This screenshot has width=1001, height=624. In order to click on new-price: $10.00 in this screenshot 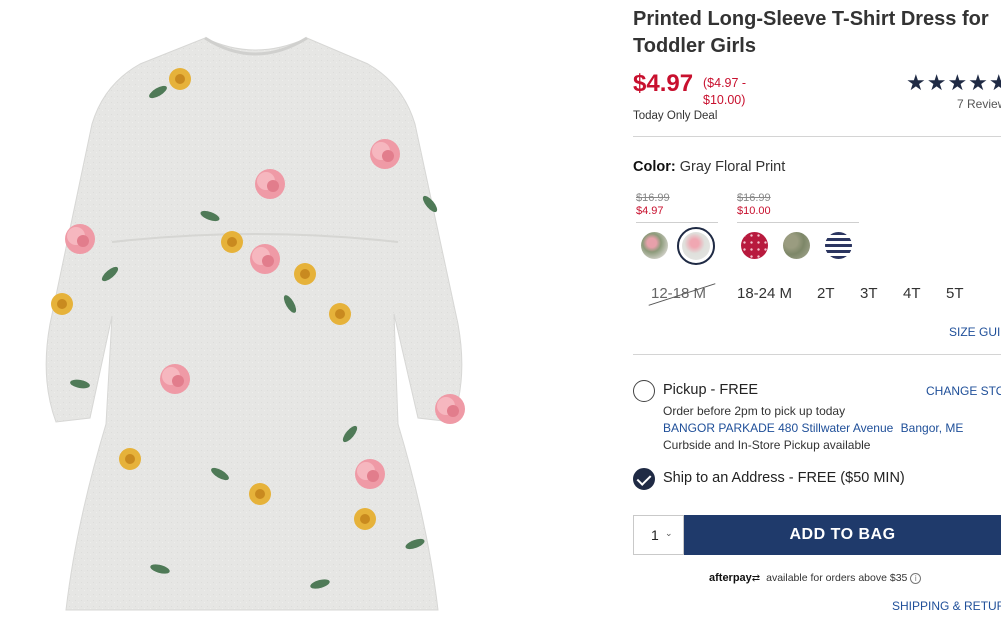, I will do `click(754, 211)`.